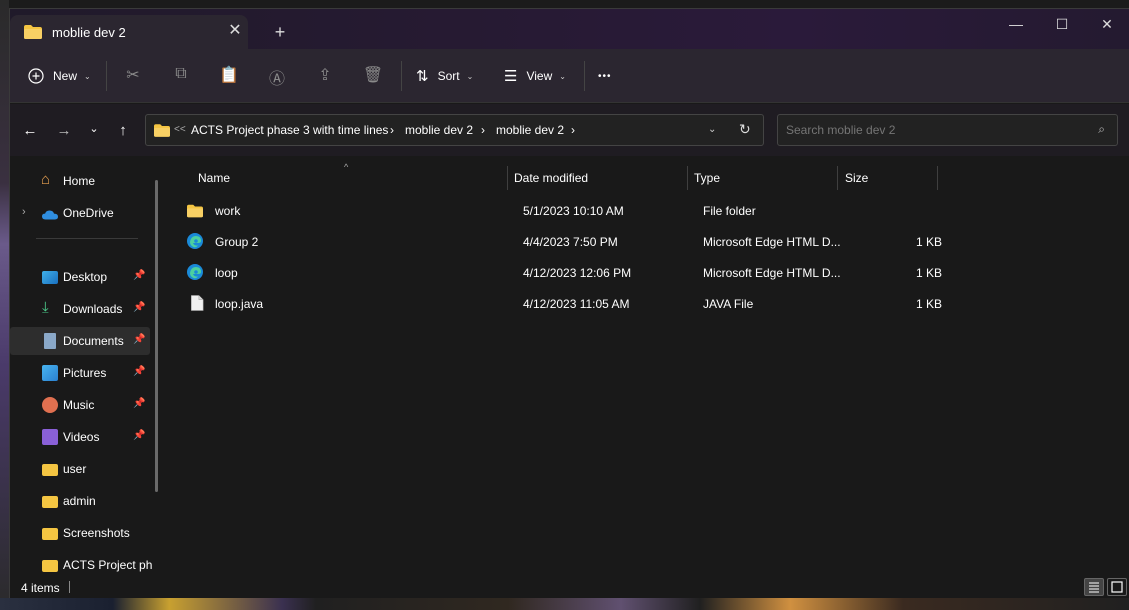 This screenshot has height=610, width=1129. Describe the element at coordinates (1106, 25) in the screenshot. I see `close-button: ✕` at that location.